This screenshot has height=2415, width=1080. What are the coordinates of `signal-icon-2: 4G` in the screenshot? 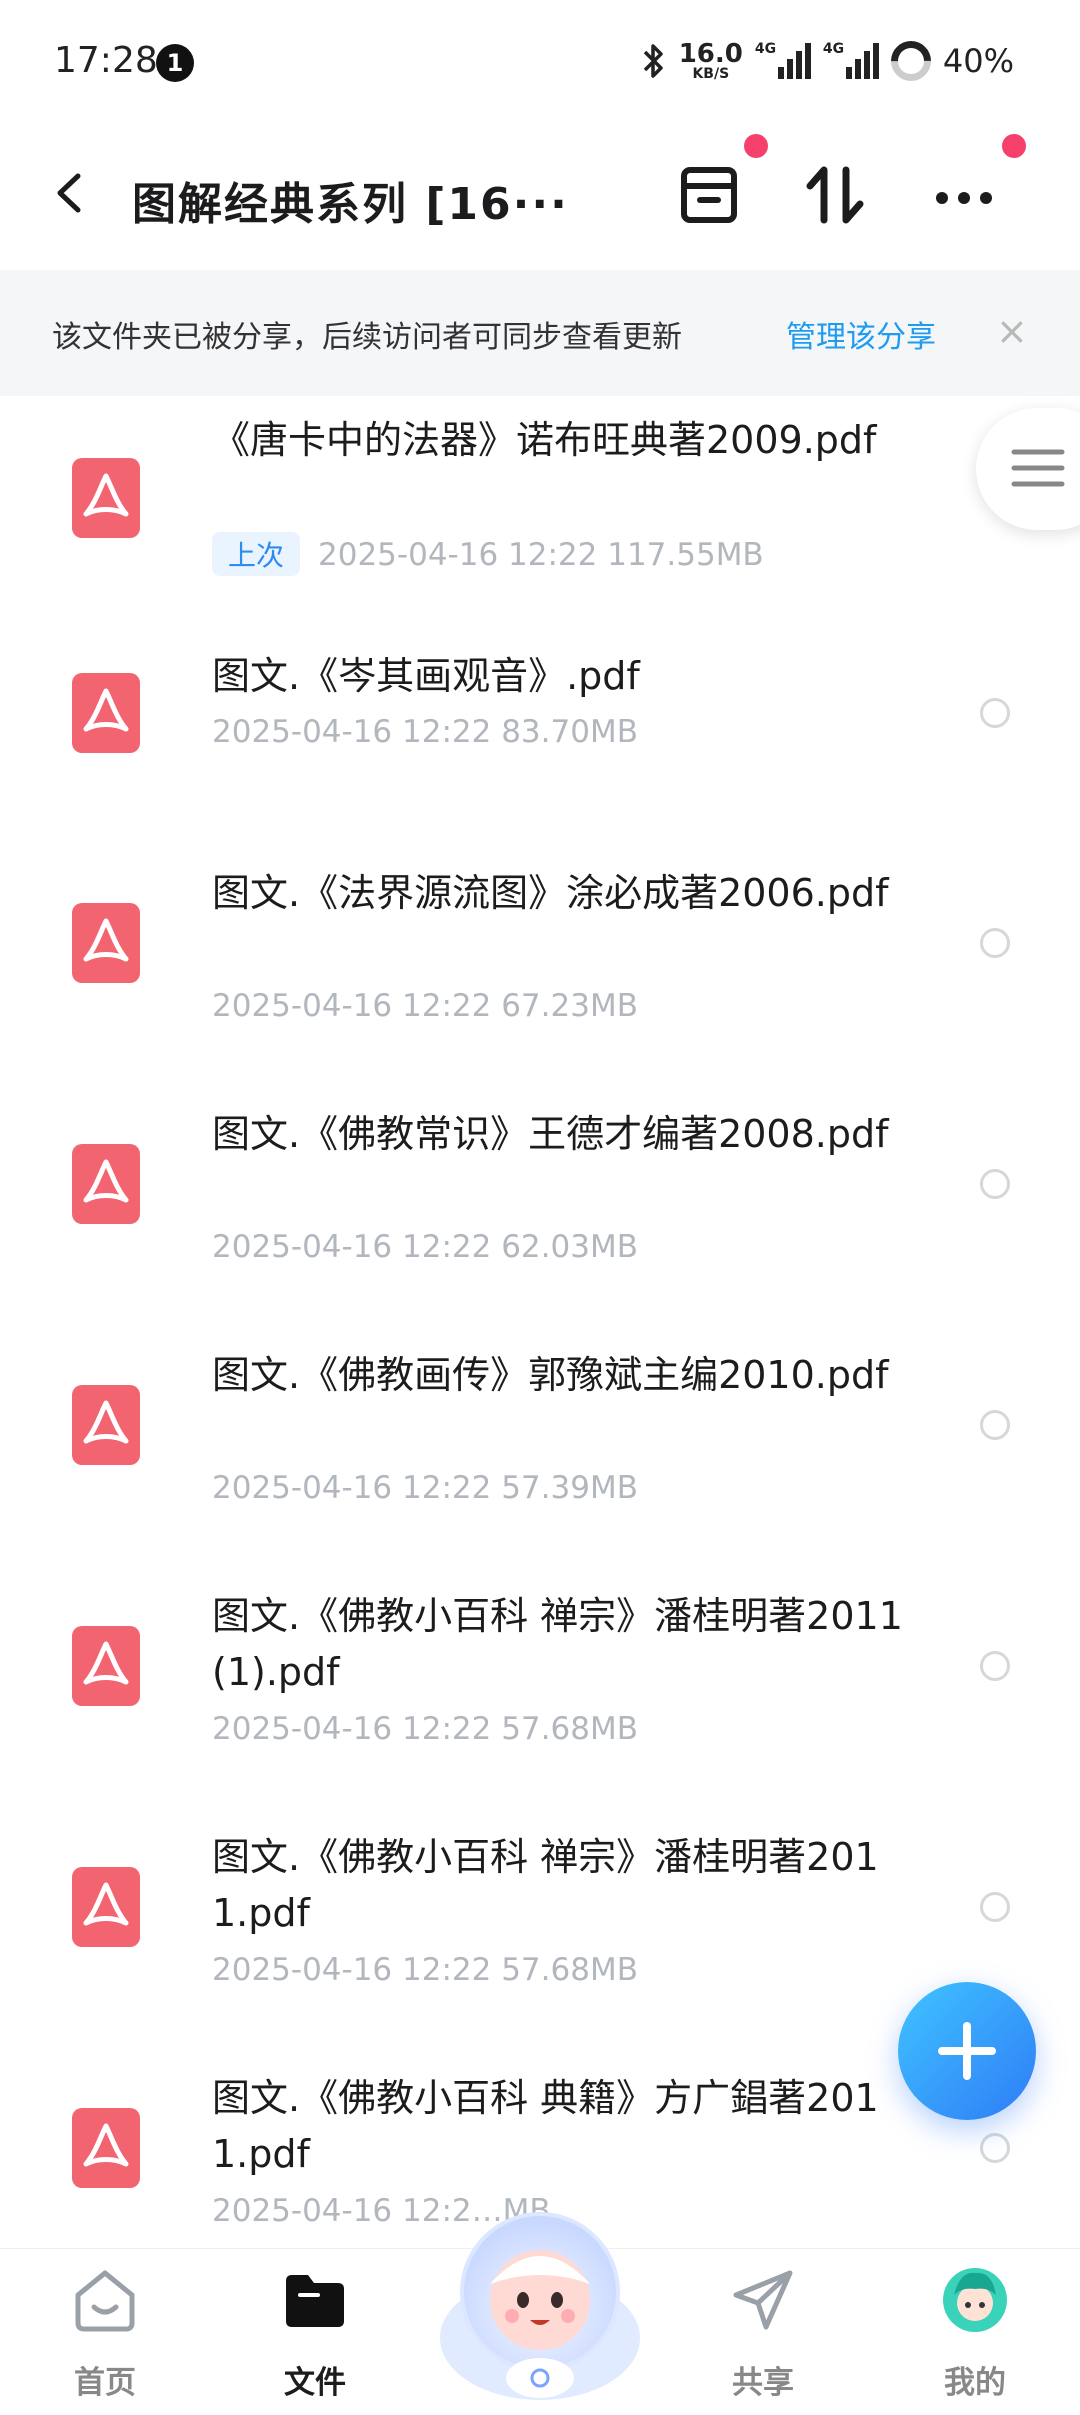 It's located at (851, 61).